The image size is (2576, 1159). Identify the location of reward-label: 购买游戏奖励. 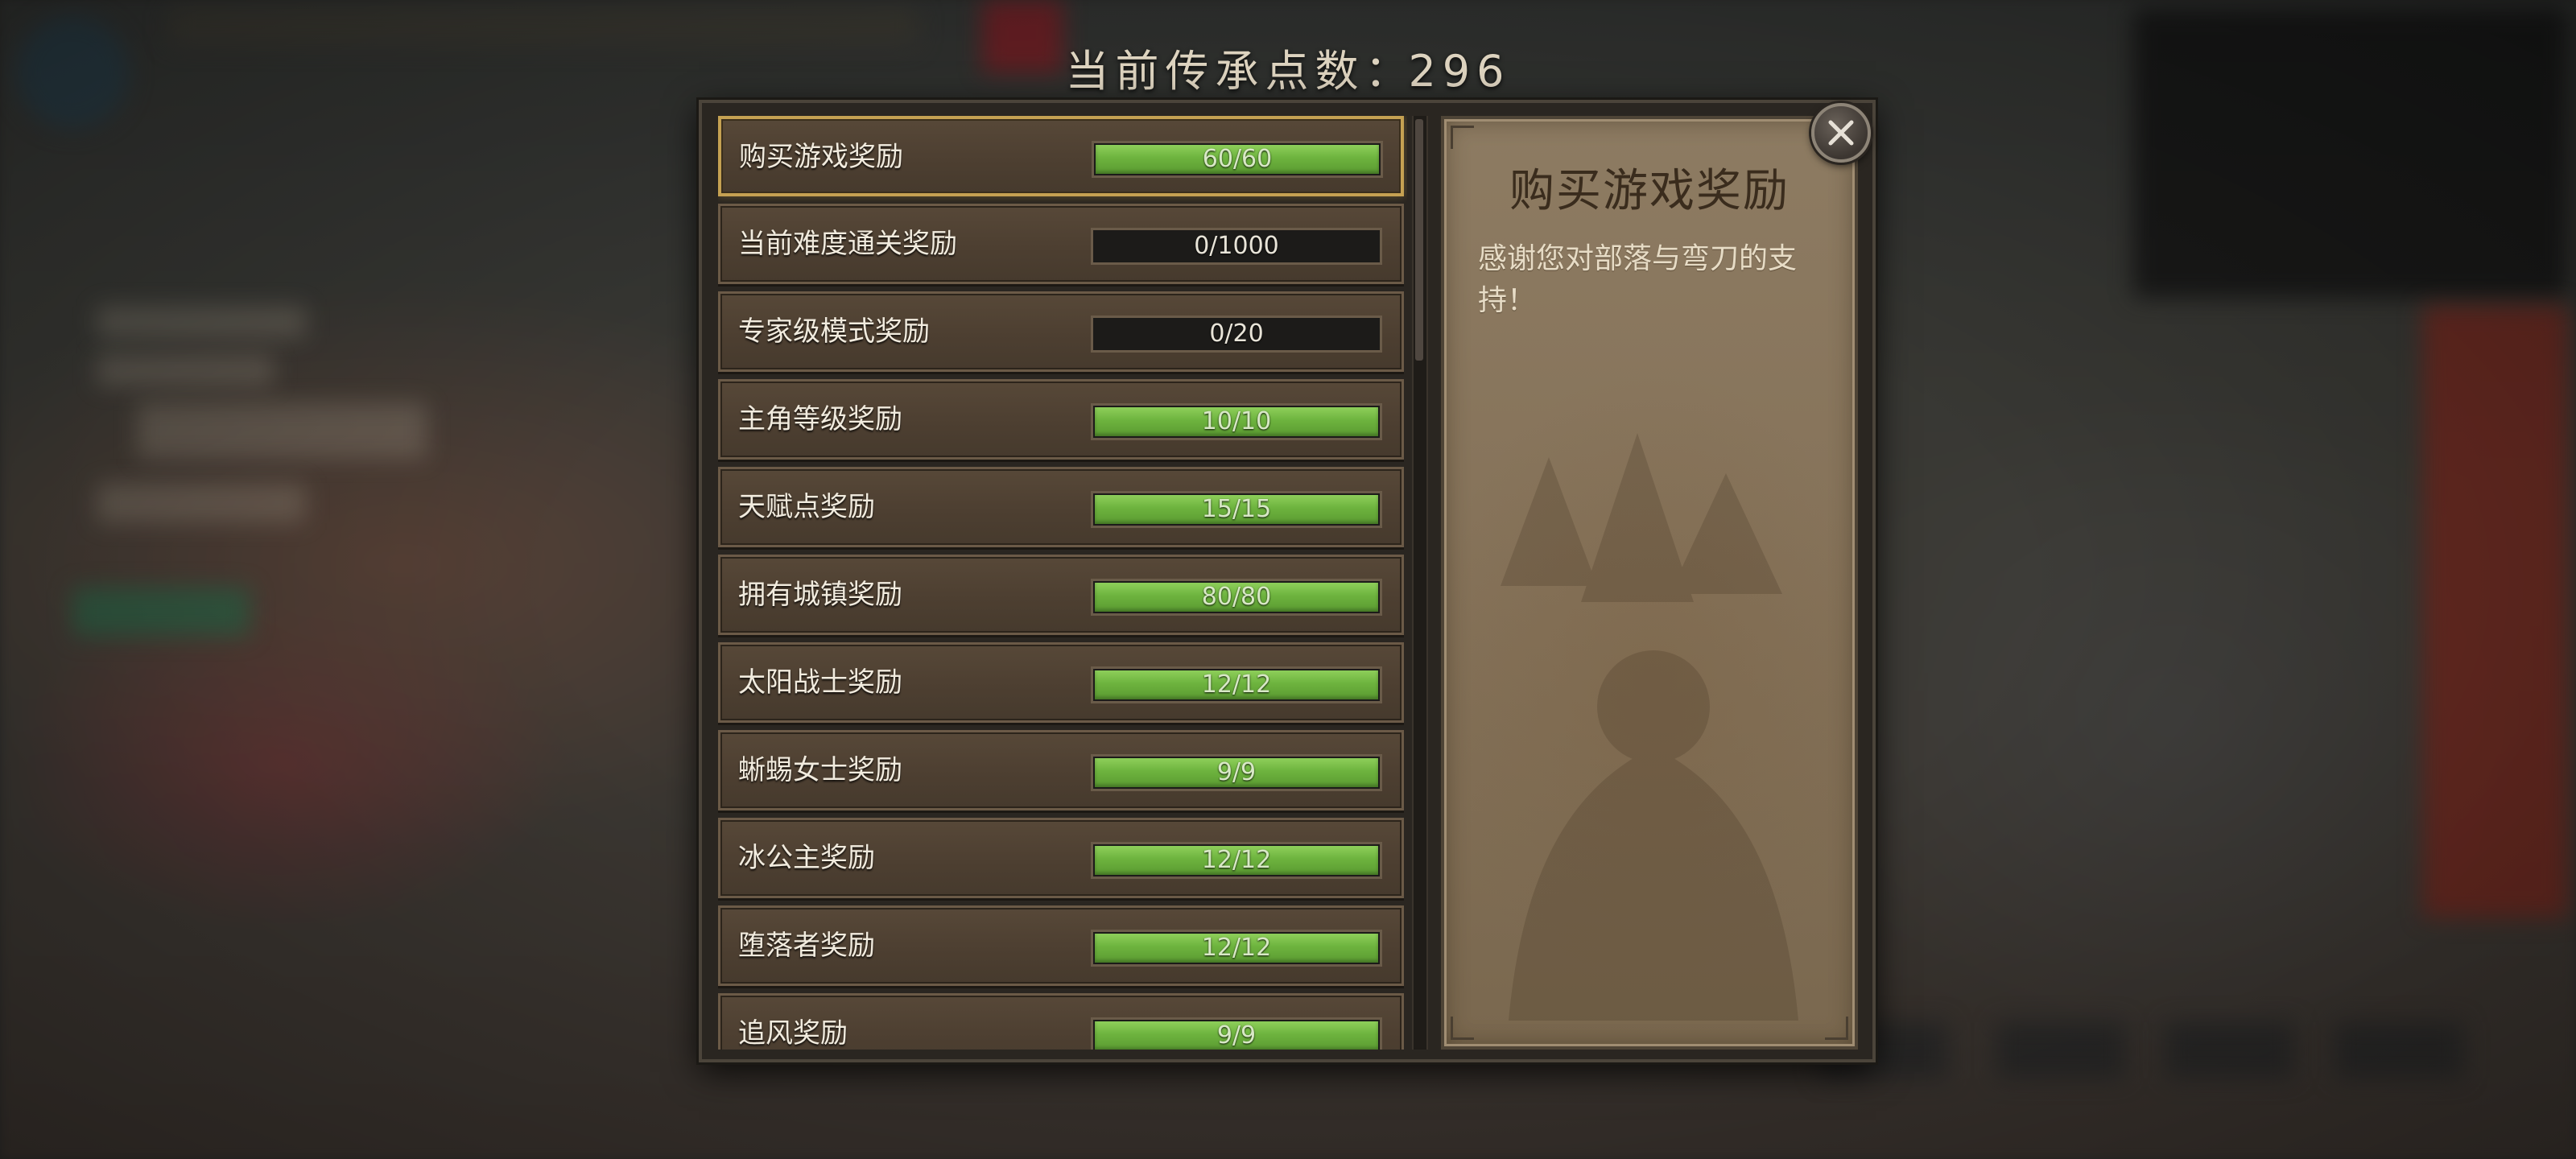
(821, 157).